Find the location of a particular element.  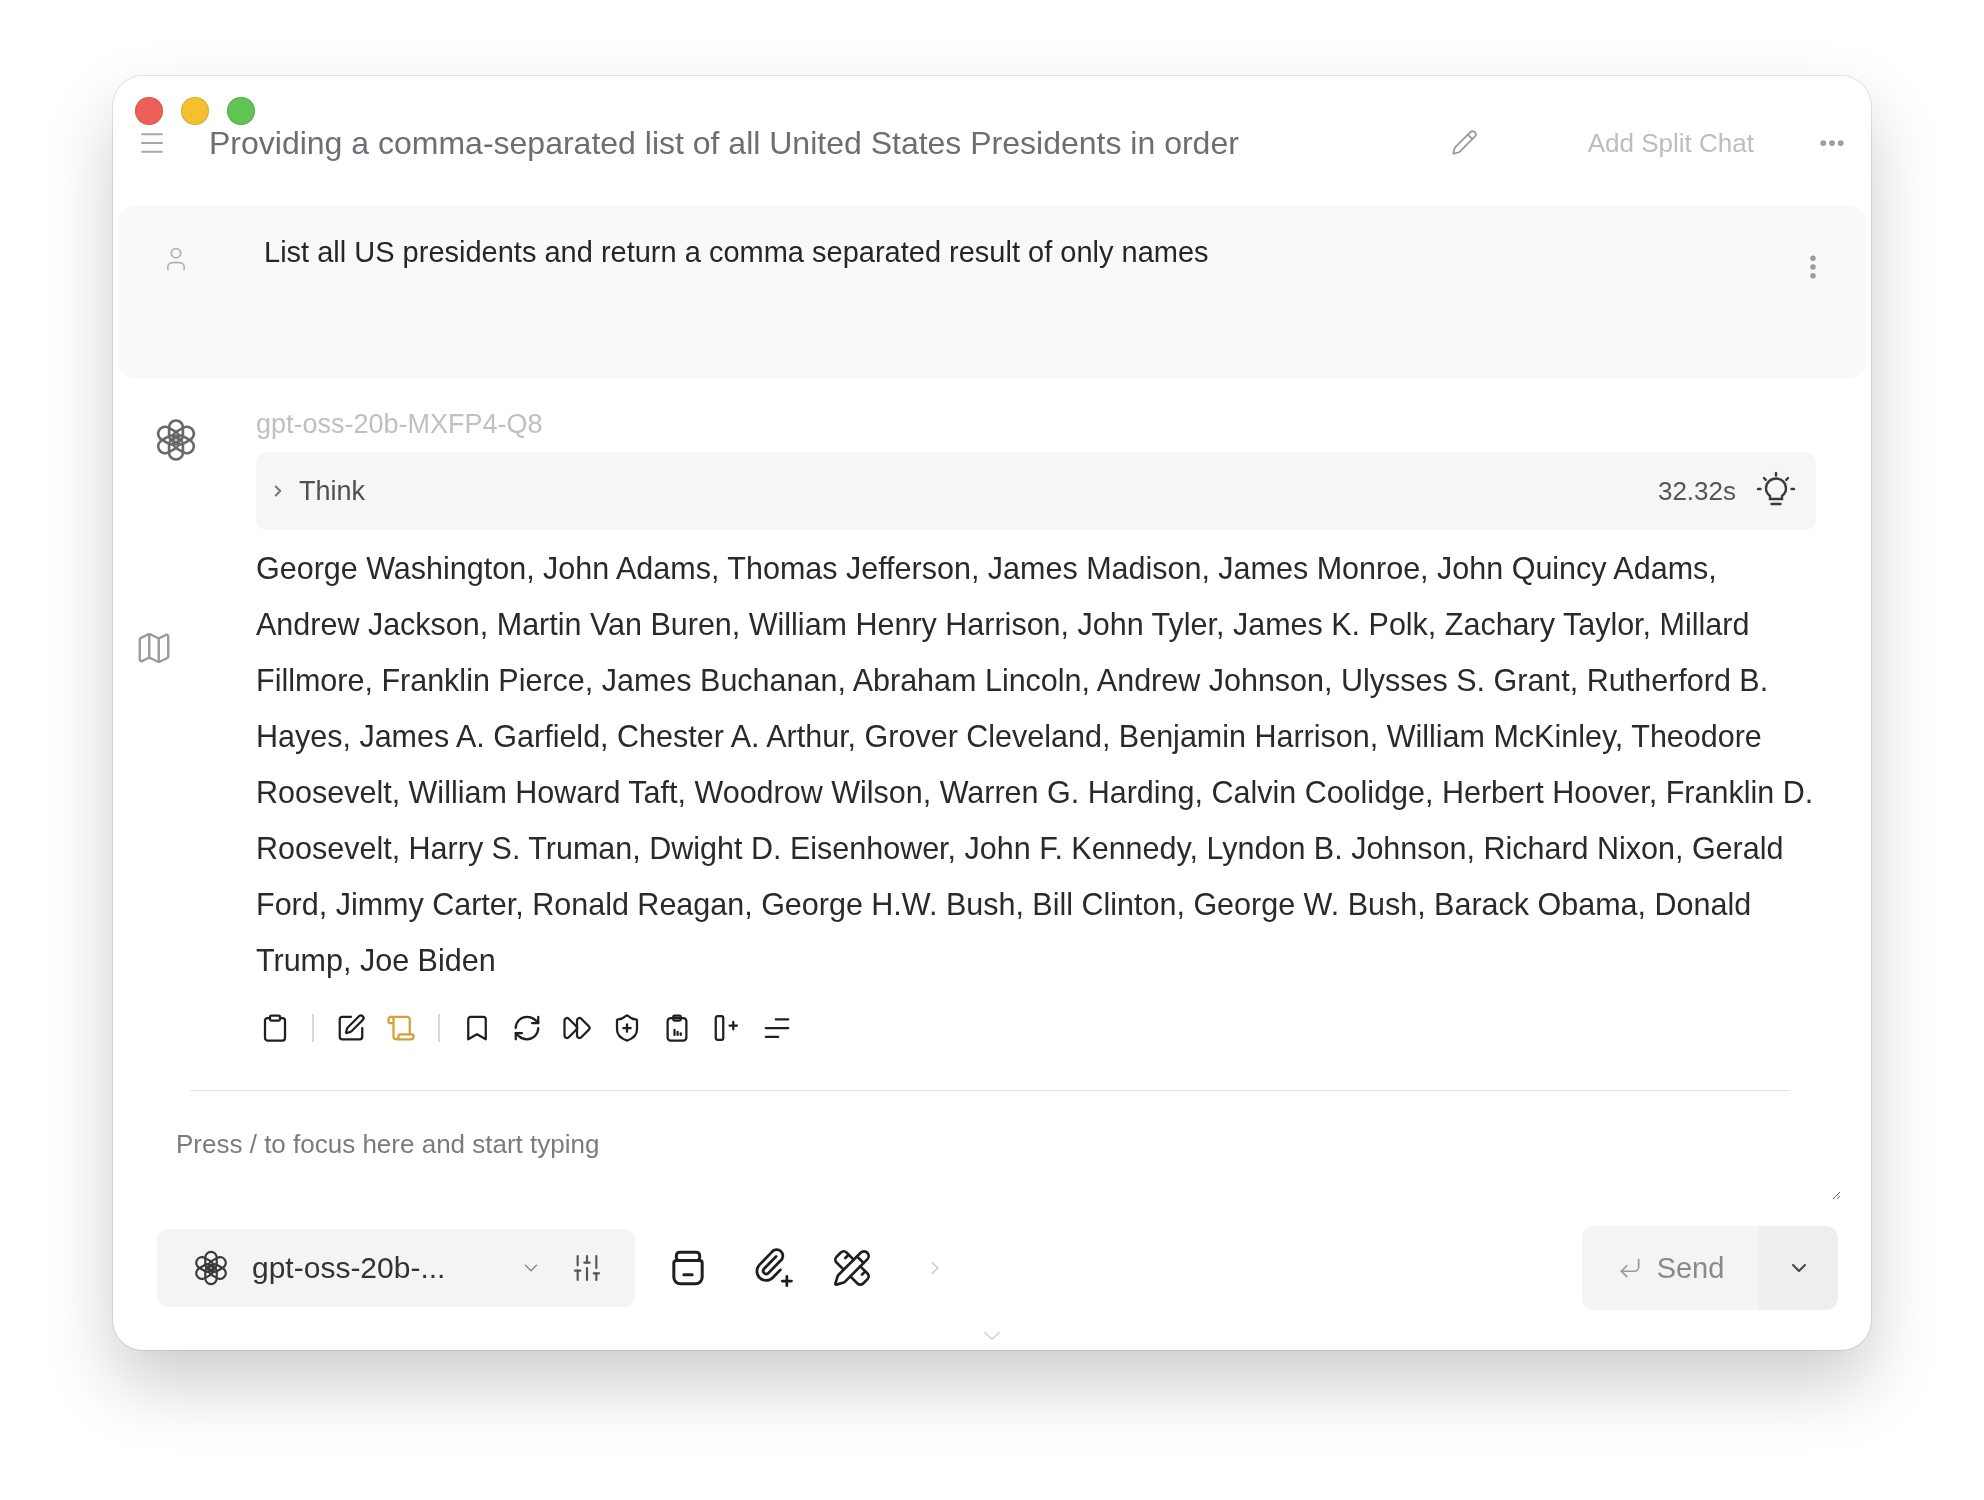

sliders-icon is located at coordinates (587, 1268).